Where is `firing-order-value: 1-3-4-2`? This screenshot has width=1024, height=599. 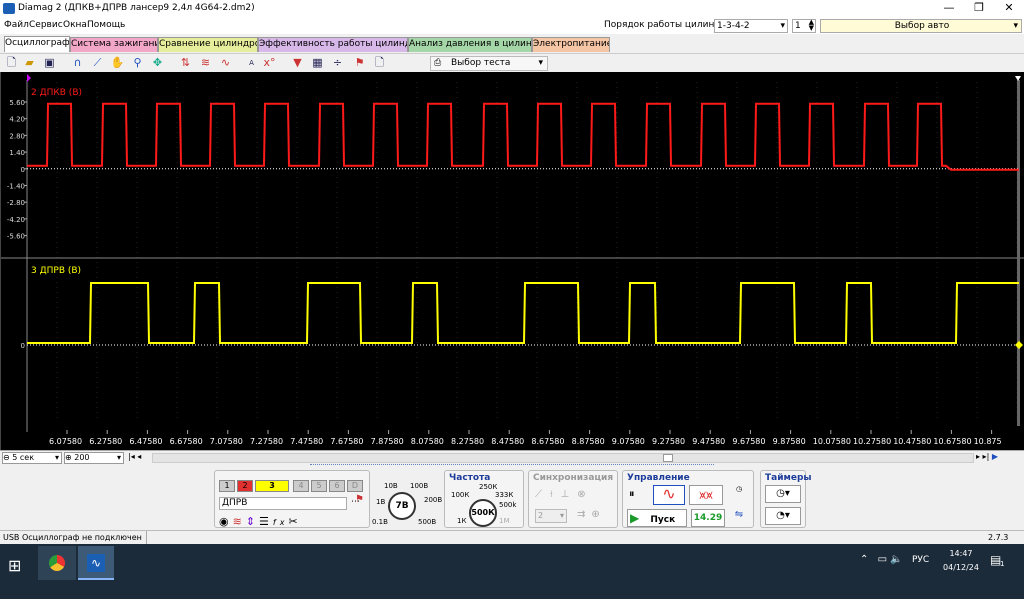
firing-order-value: 1-3-4-2 is located at coordinates (733, 26).